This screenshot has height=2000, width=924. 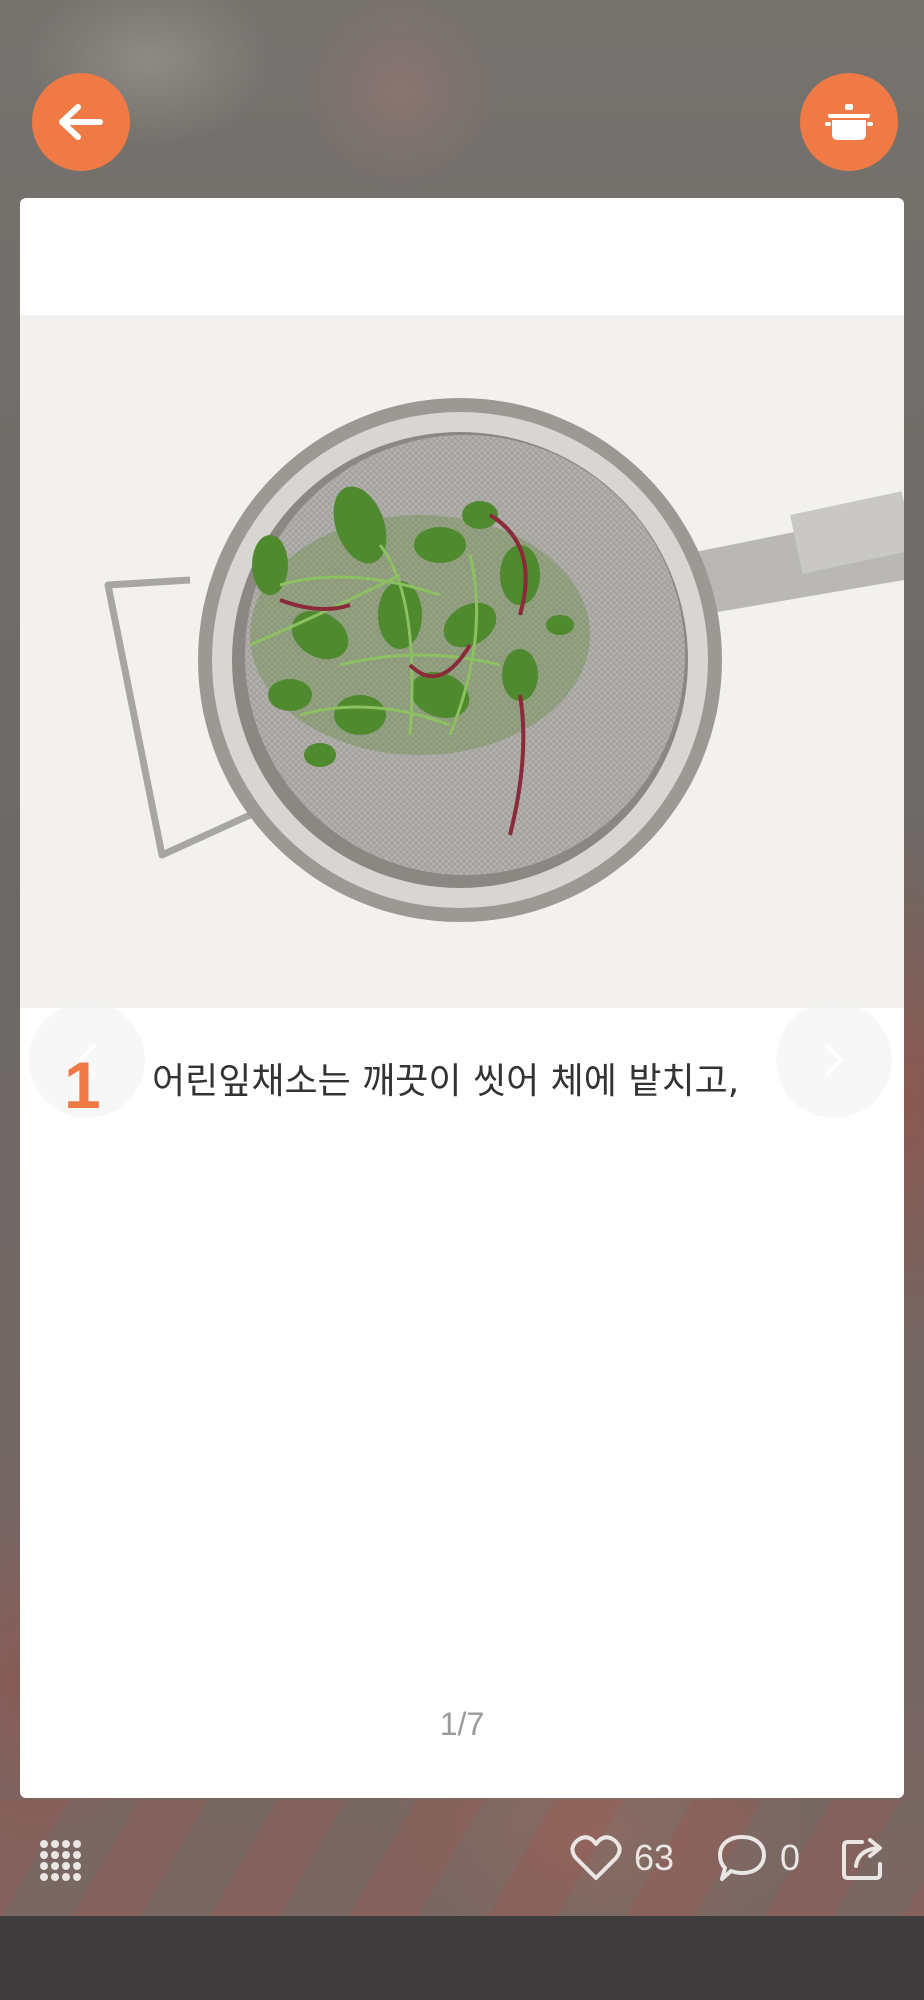 What do you see at coordinates (82, 1085) in the screenshot?
I see `step-number: 1` at bounding box center [82, 1085].